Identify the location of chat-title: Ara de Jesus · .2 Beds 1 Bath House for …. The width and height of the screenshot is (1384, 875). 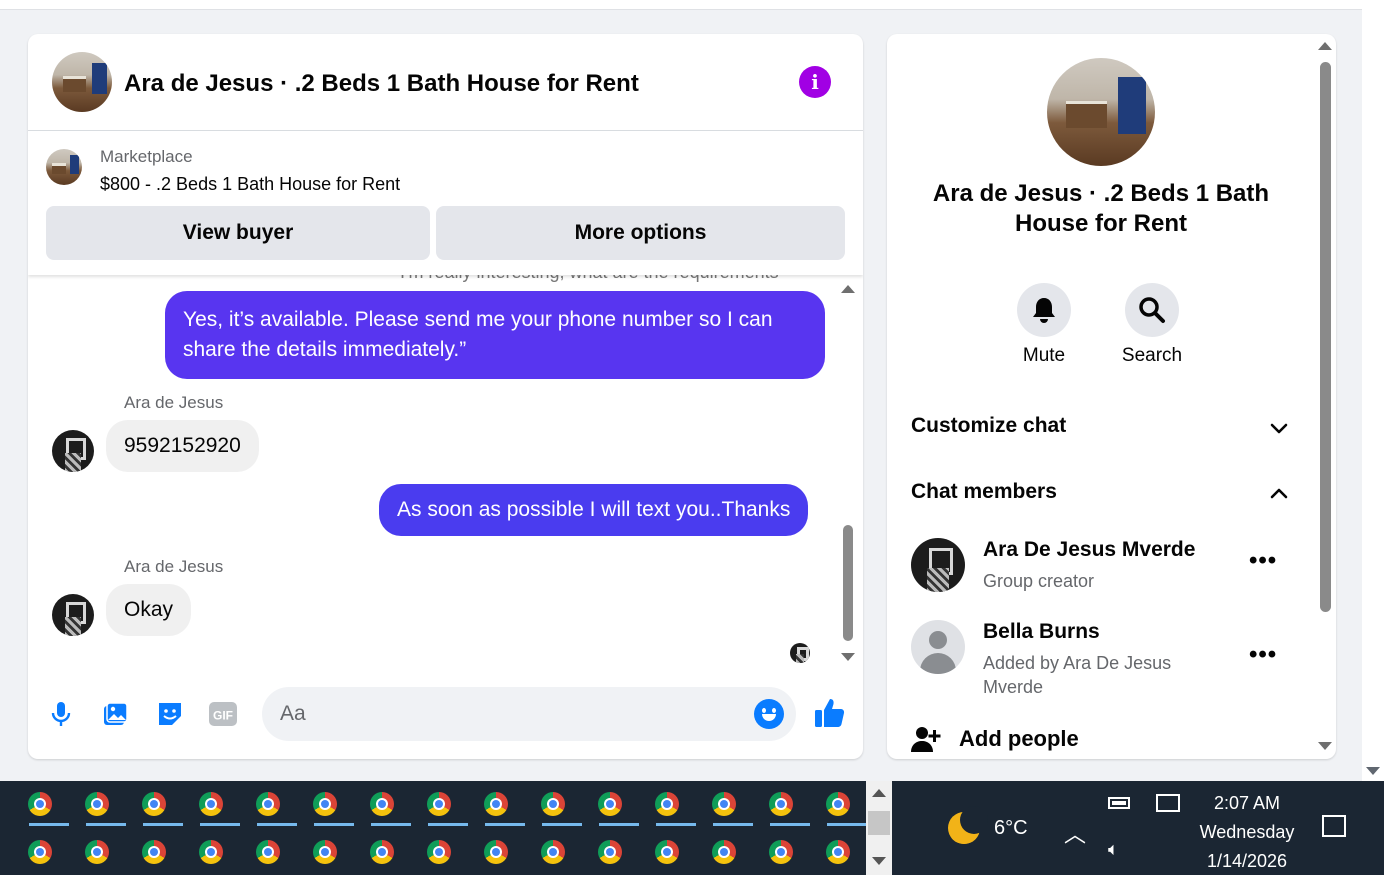
(381, 84).